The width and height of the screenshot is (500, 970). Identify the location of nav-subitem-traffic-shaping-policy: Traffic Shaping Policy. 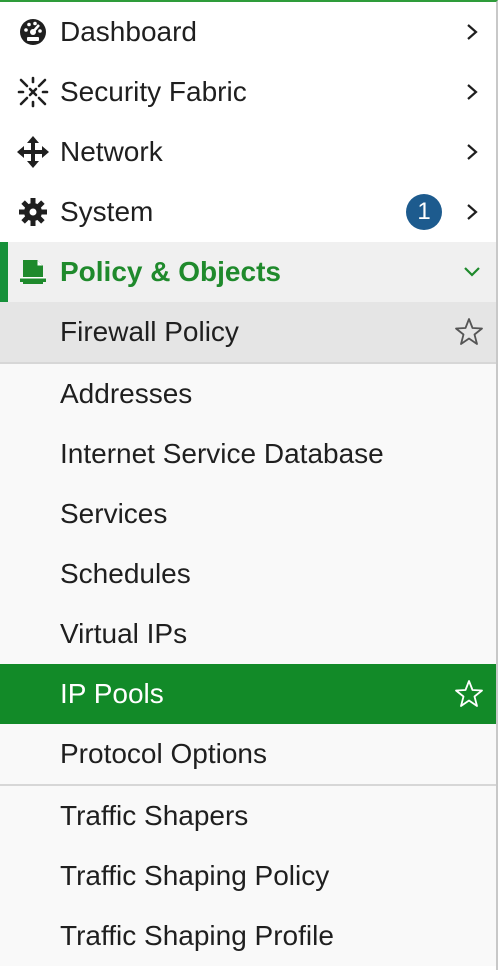
(248, 876).